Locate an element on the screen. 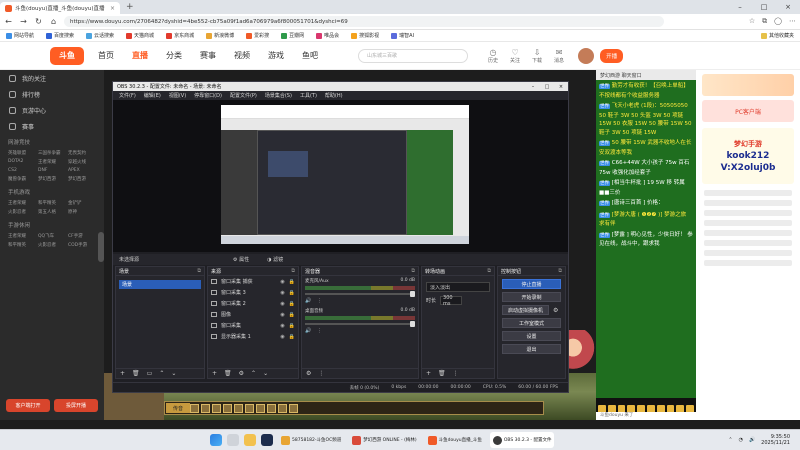 The height and width of the screenshot is (450, 800). category-link: CS2 is located at coordinates (22, 170).